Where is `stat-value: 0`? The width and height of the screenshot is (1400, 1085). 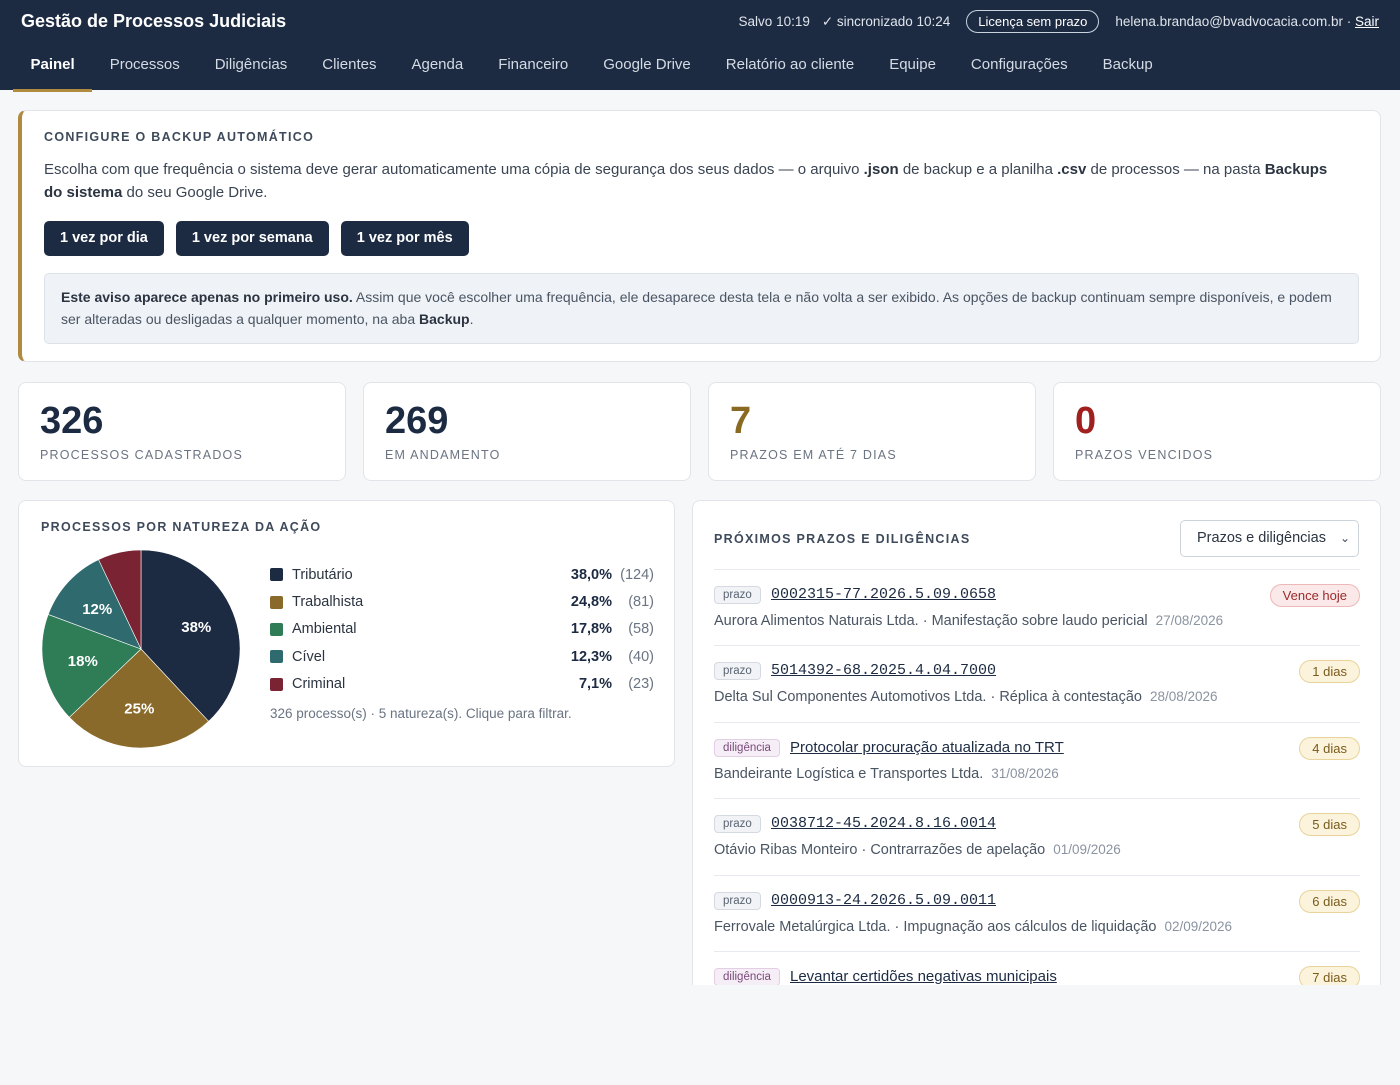
stat-value: 0 is located at coordinates (1086, 421).